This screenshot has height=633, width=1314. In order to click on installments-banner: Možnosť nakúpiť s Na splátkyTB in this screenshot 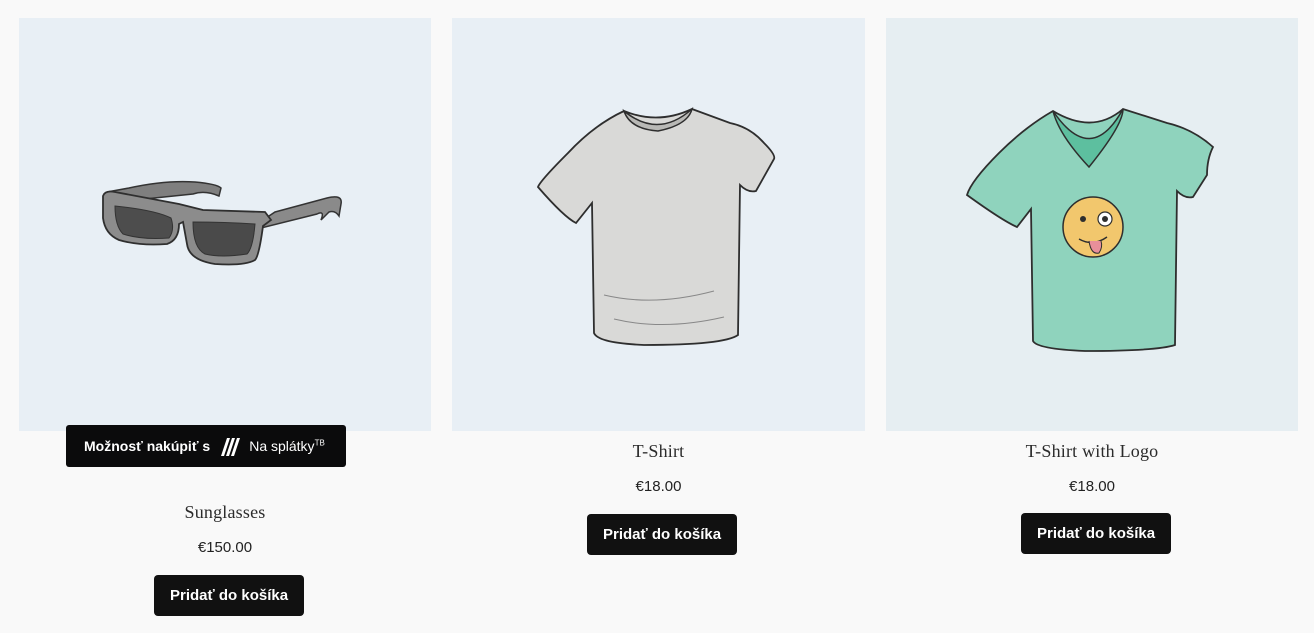, I will do `click(206, 446)`.